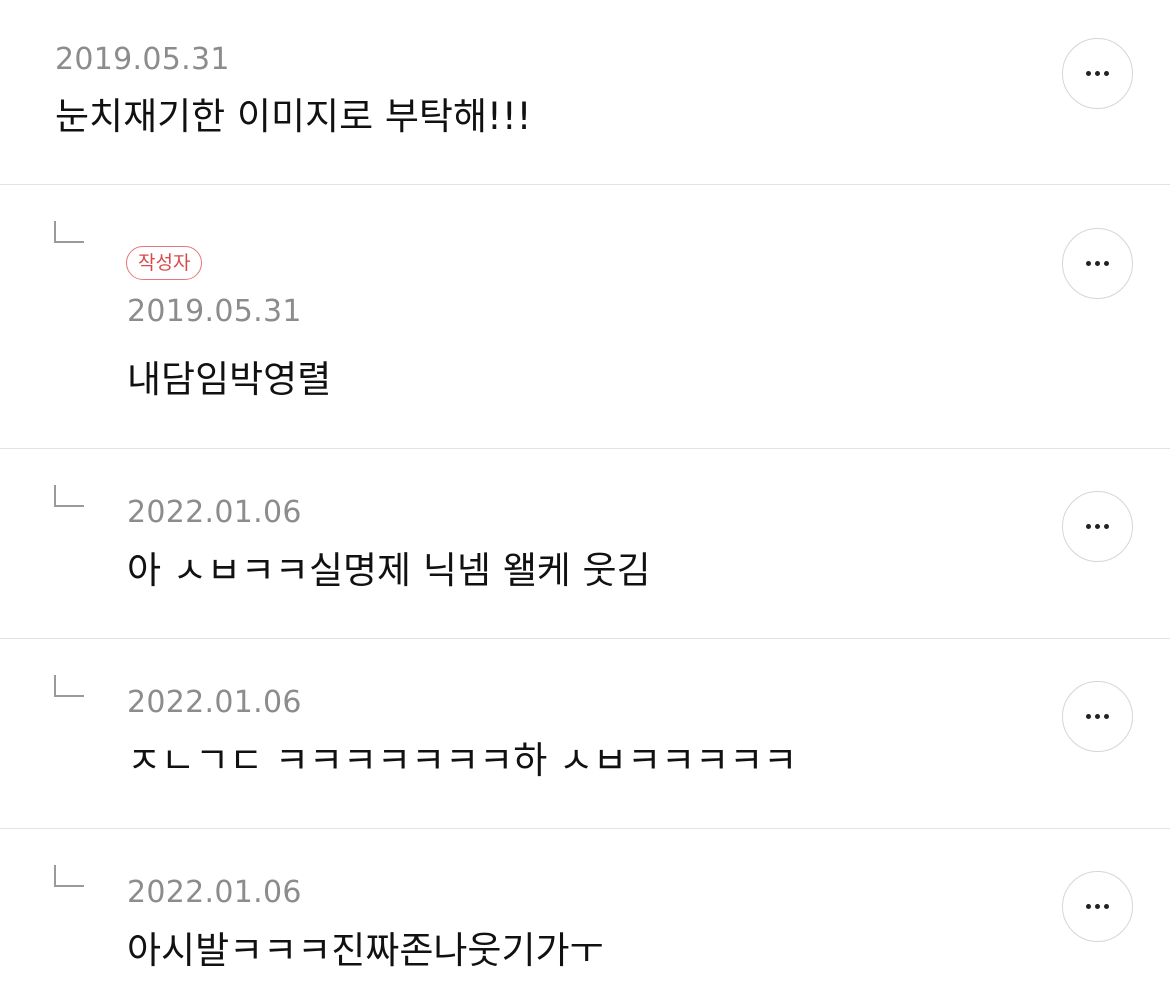  What do you see at coordinates (229, 379) in the screenshot?
I see `comment-text: 내담임박영렬` at bounding box center [229, 379].